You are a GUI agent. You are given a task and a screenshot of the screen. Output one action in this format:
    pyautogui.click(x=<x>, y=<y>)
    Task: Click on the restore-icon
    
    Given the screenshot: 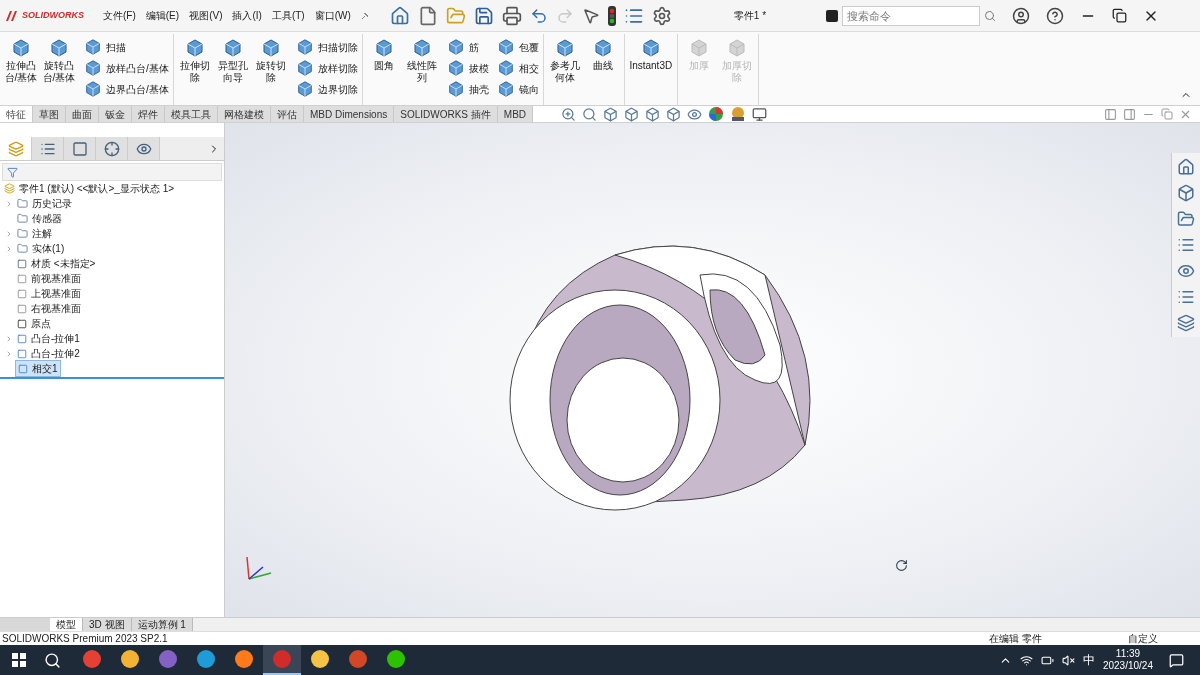 What is the action you would take?
    pyautogui.click(x=1119, y=15)
    